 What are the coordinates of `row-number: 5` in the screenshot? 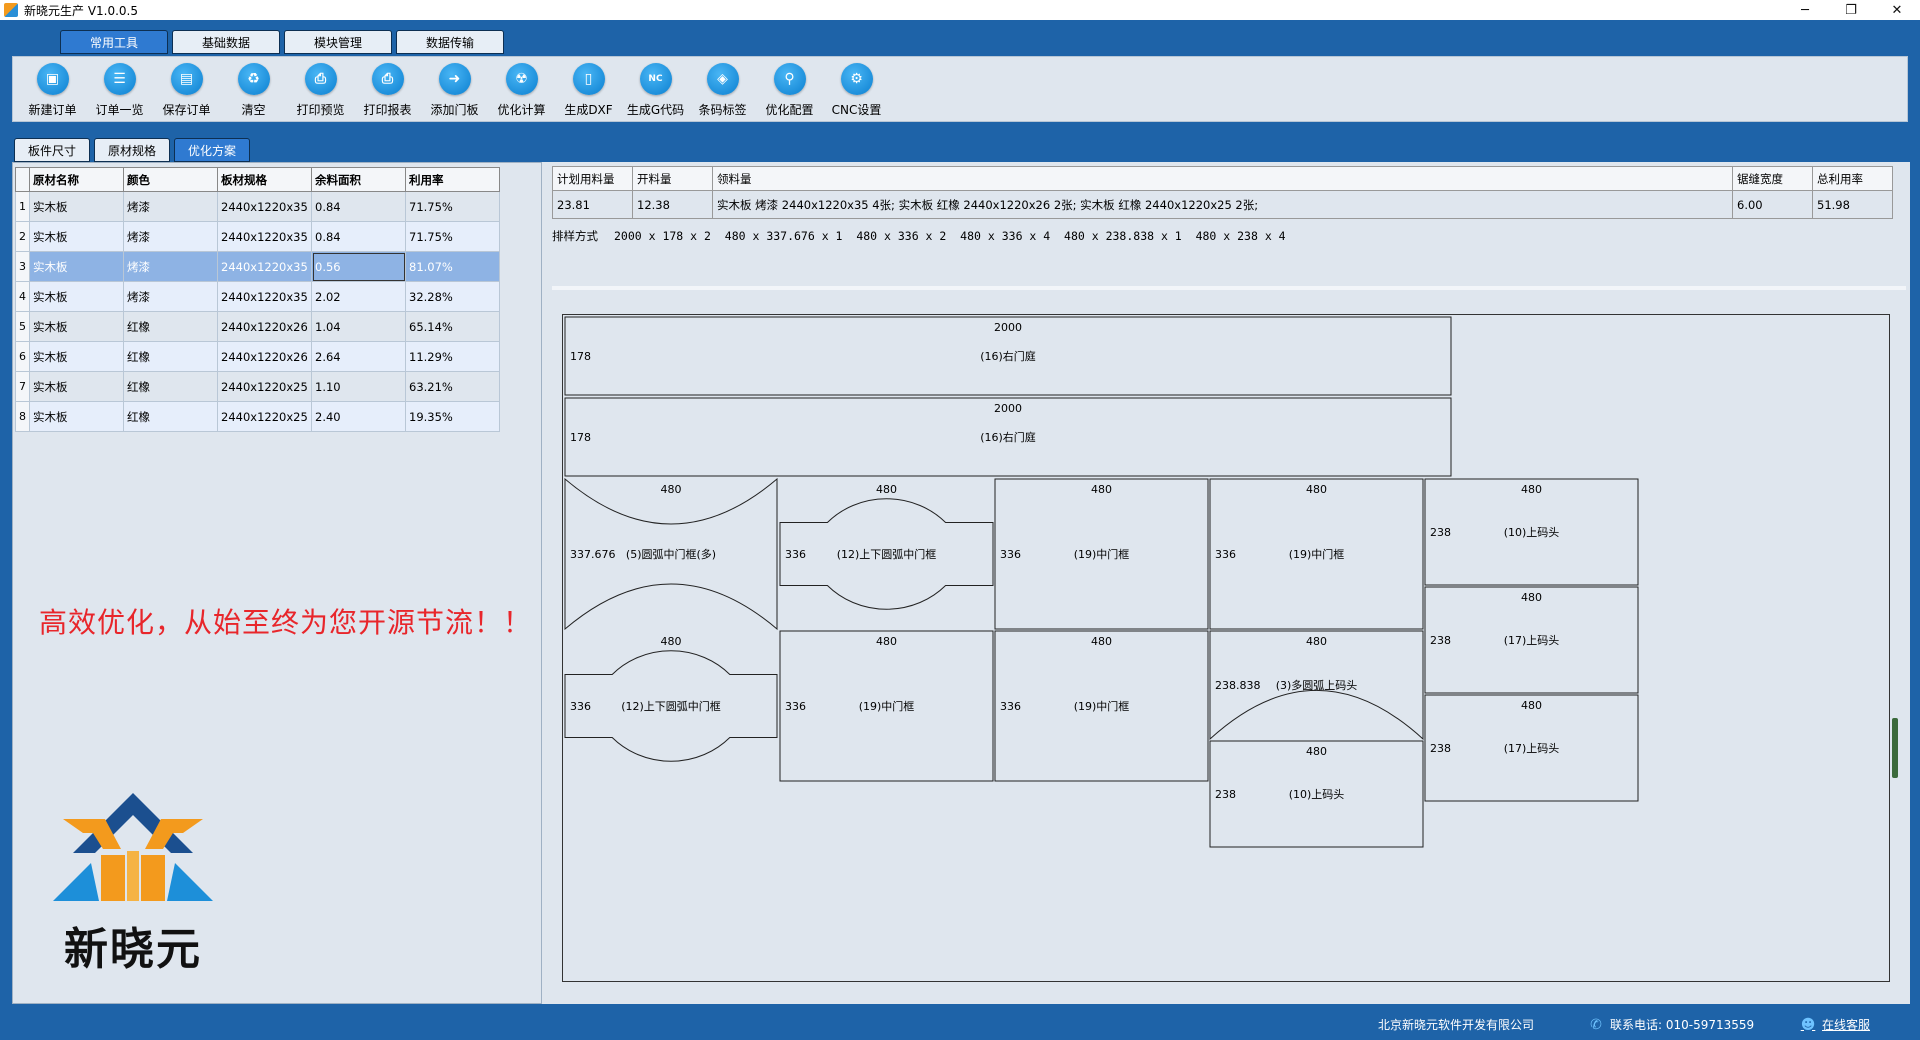 It's located at (22, 326).